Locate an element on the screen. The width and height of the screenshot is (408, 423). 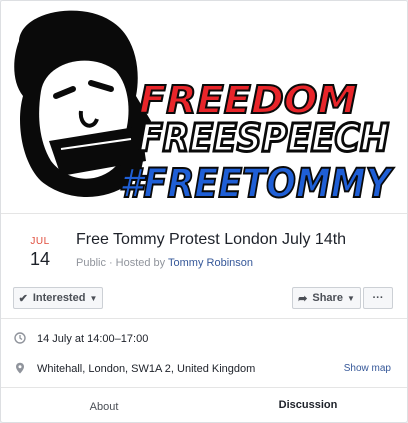
event-subline: Public · Hosted by Tommy Robinson is located at coordinates (164, 263).